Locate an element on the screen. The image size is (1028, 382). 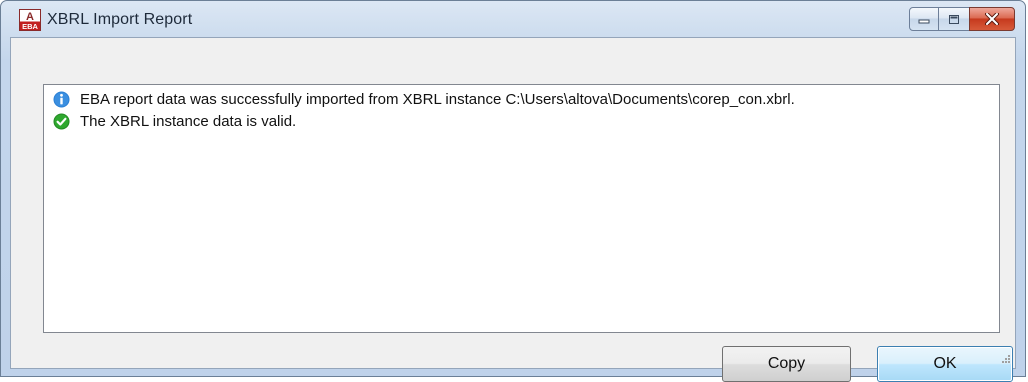
maximize-icon is located at coordinates (954, 19).